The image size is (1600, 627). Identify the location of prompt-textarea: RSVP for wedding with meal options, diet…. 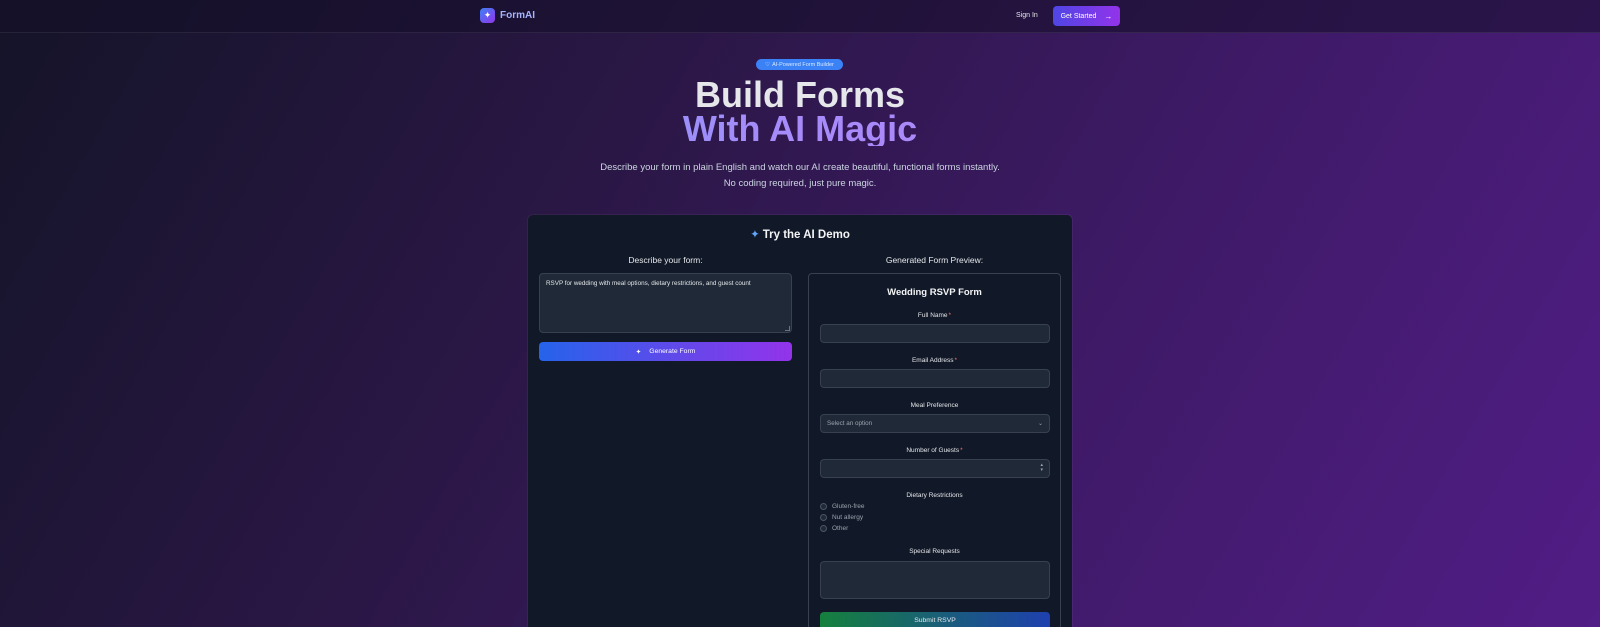
(665, 303).